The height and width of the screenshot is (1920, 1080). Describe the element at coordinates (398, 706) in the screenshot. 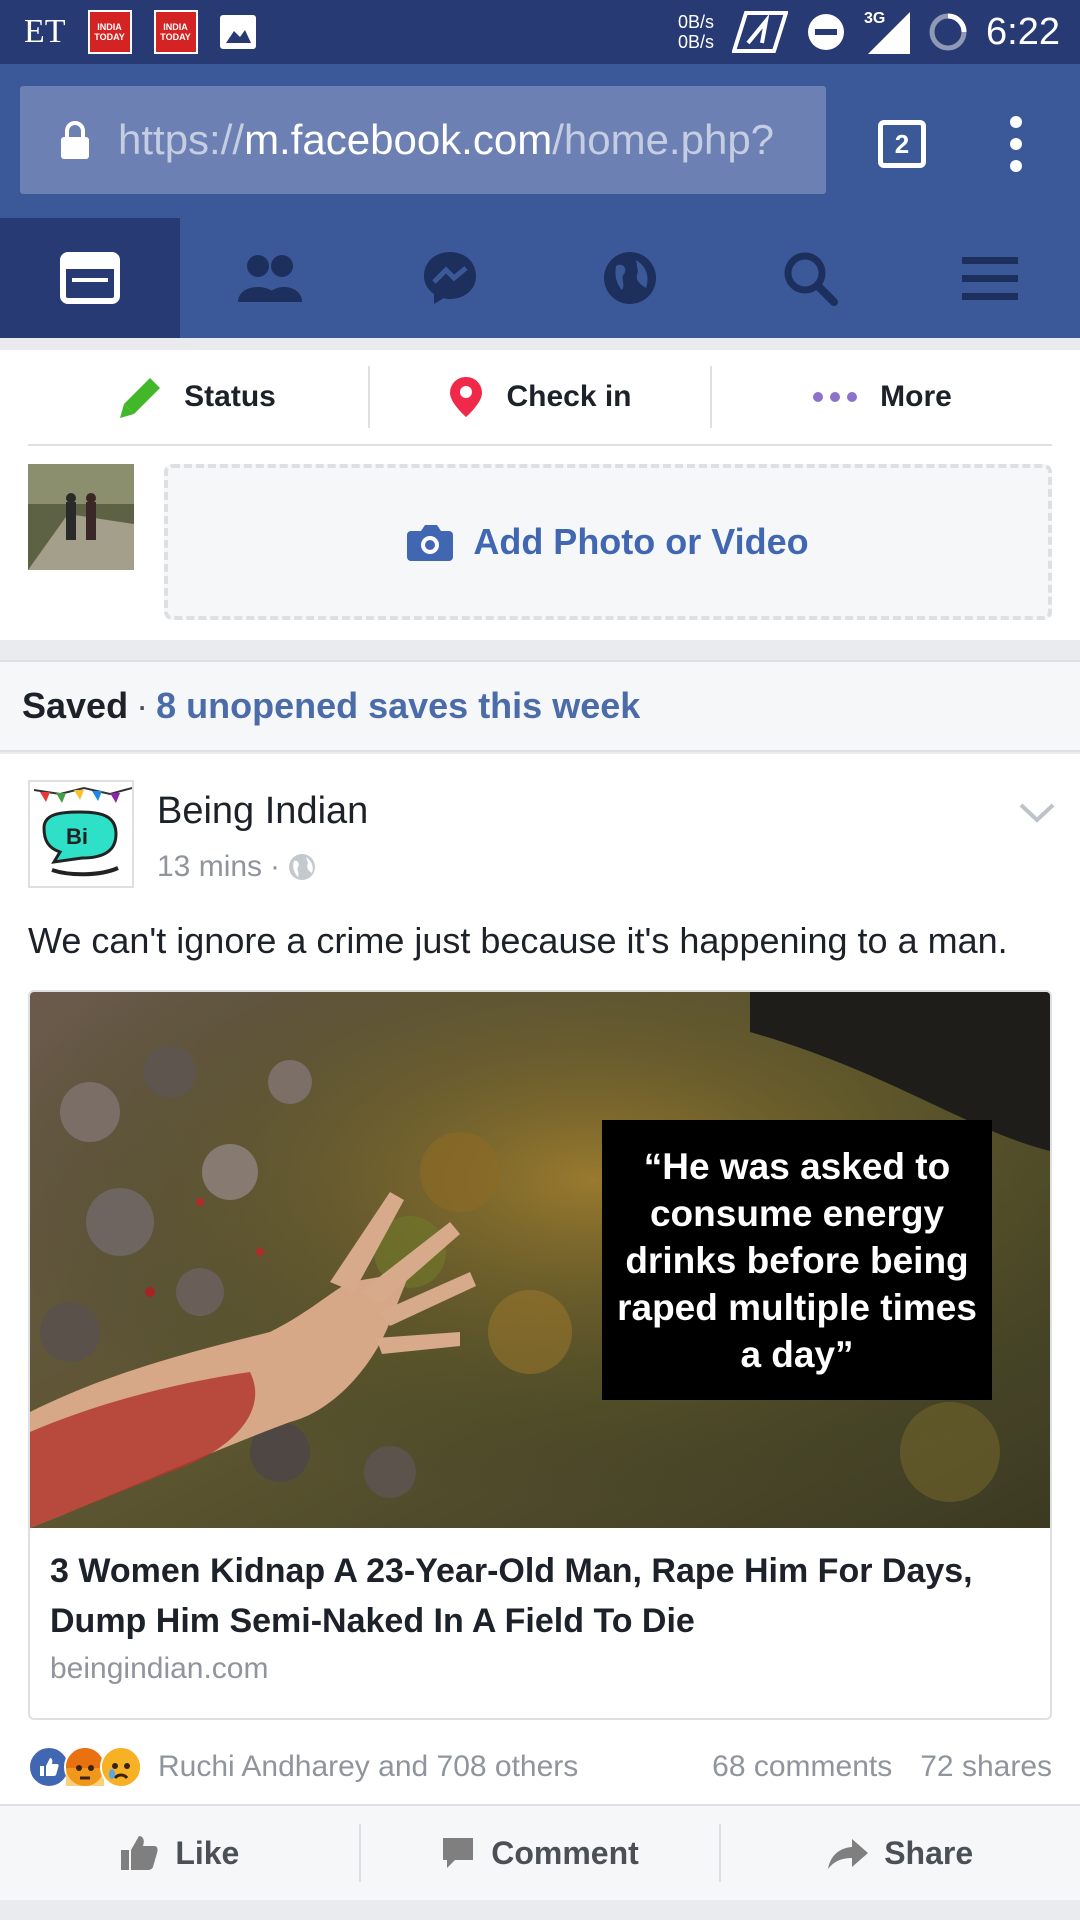

I see `saved-count-link: 8 unopened saves this week` at that location.